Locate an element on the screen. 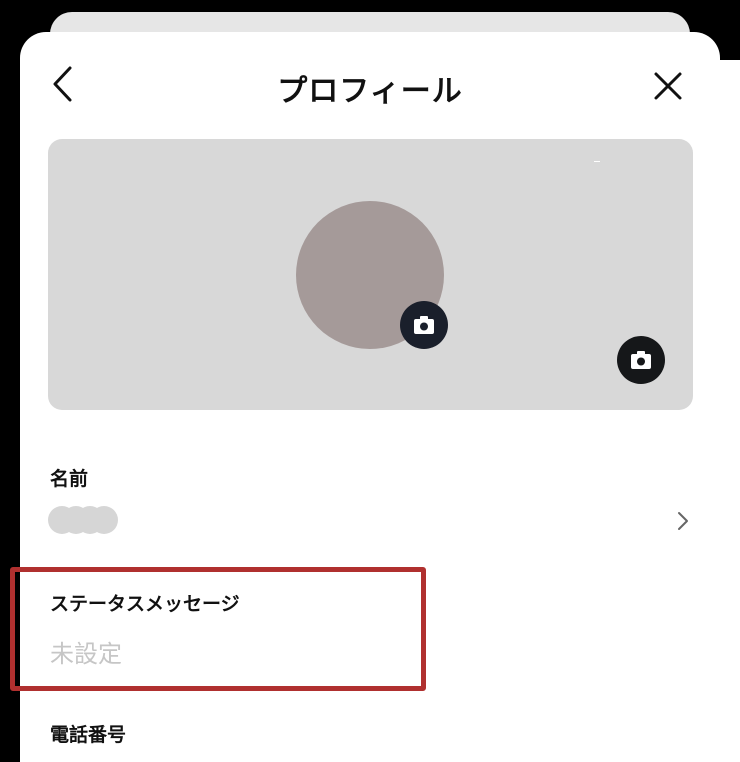 This screenshot has width=740, height=762. cover-camera-button is located at coordinates (641, 360).